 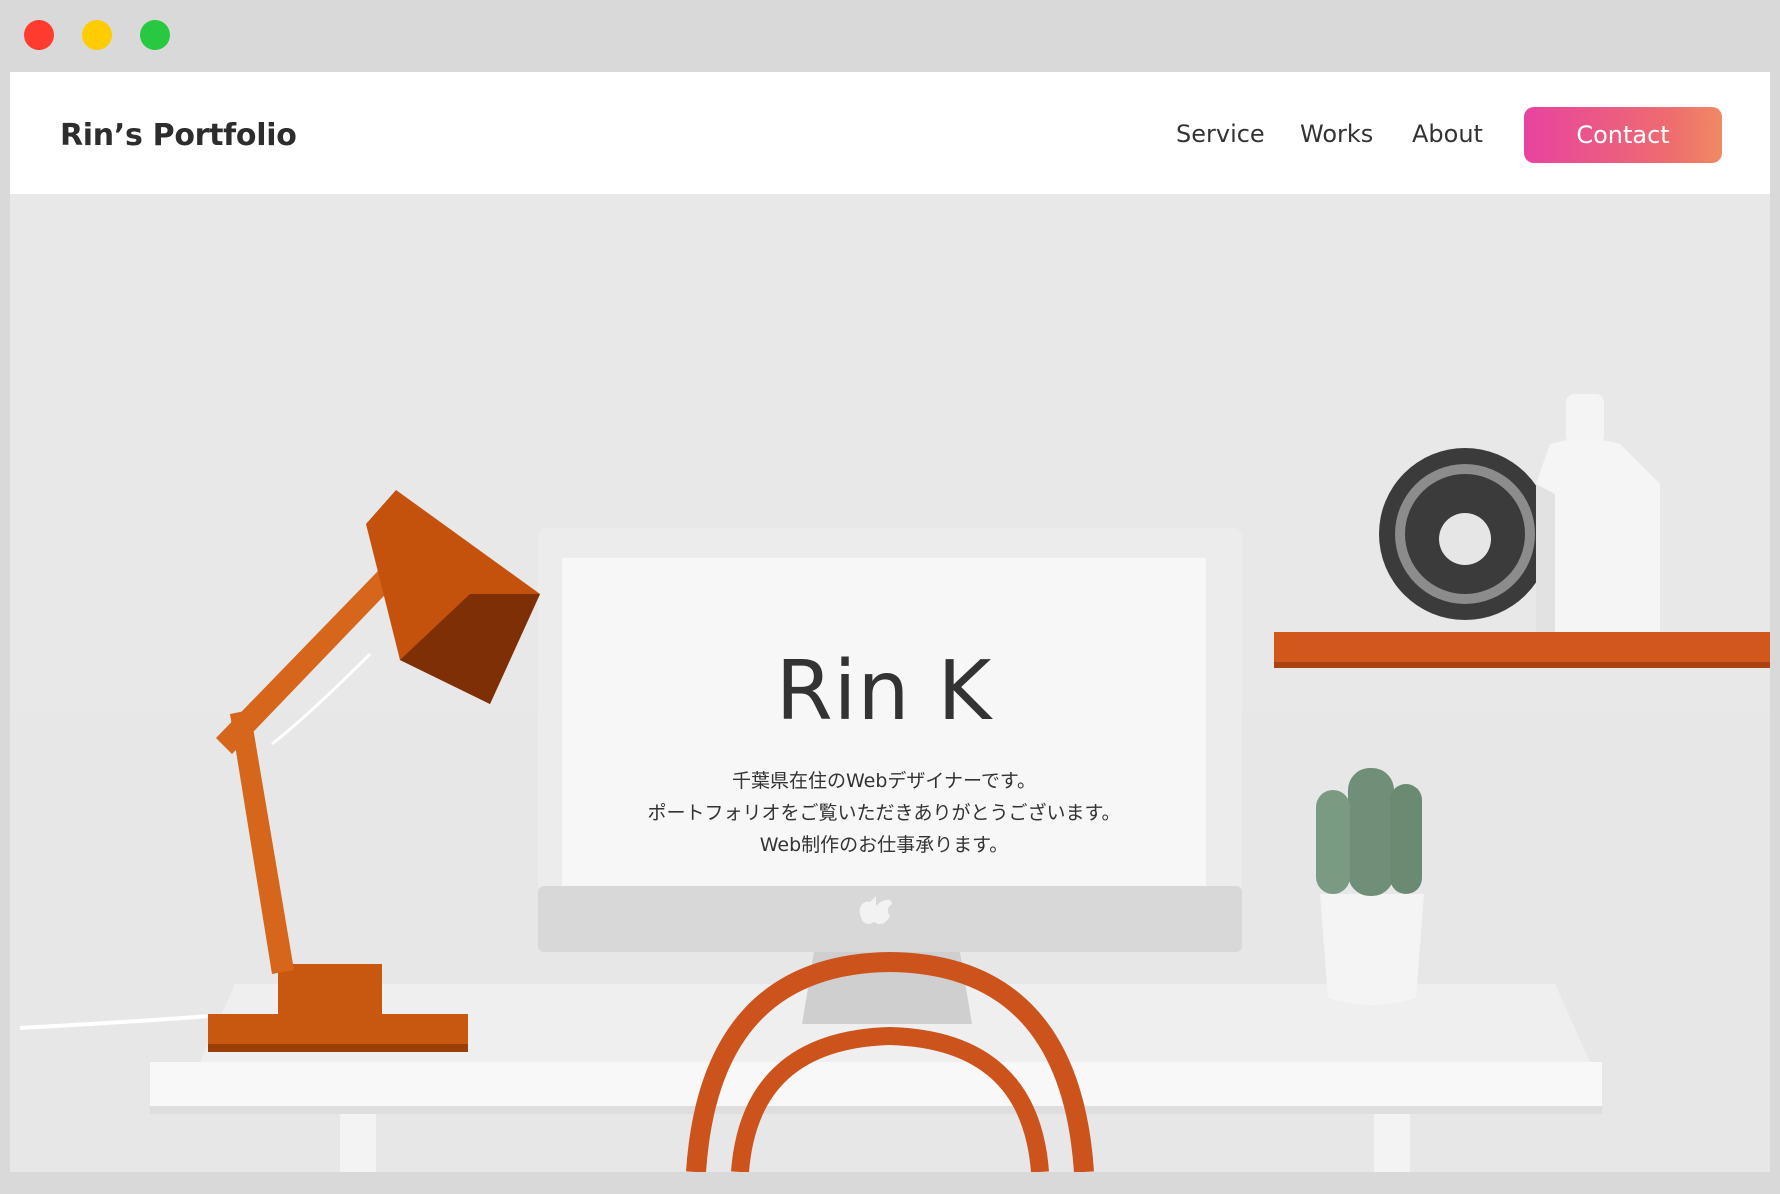 I want to click on shelf-illustration, so click(x=1522, y=650).